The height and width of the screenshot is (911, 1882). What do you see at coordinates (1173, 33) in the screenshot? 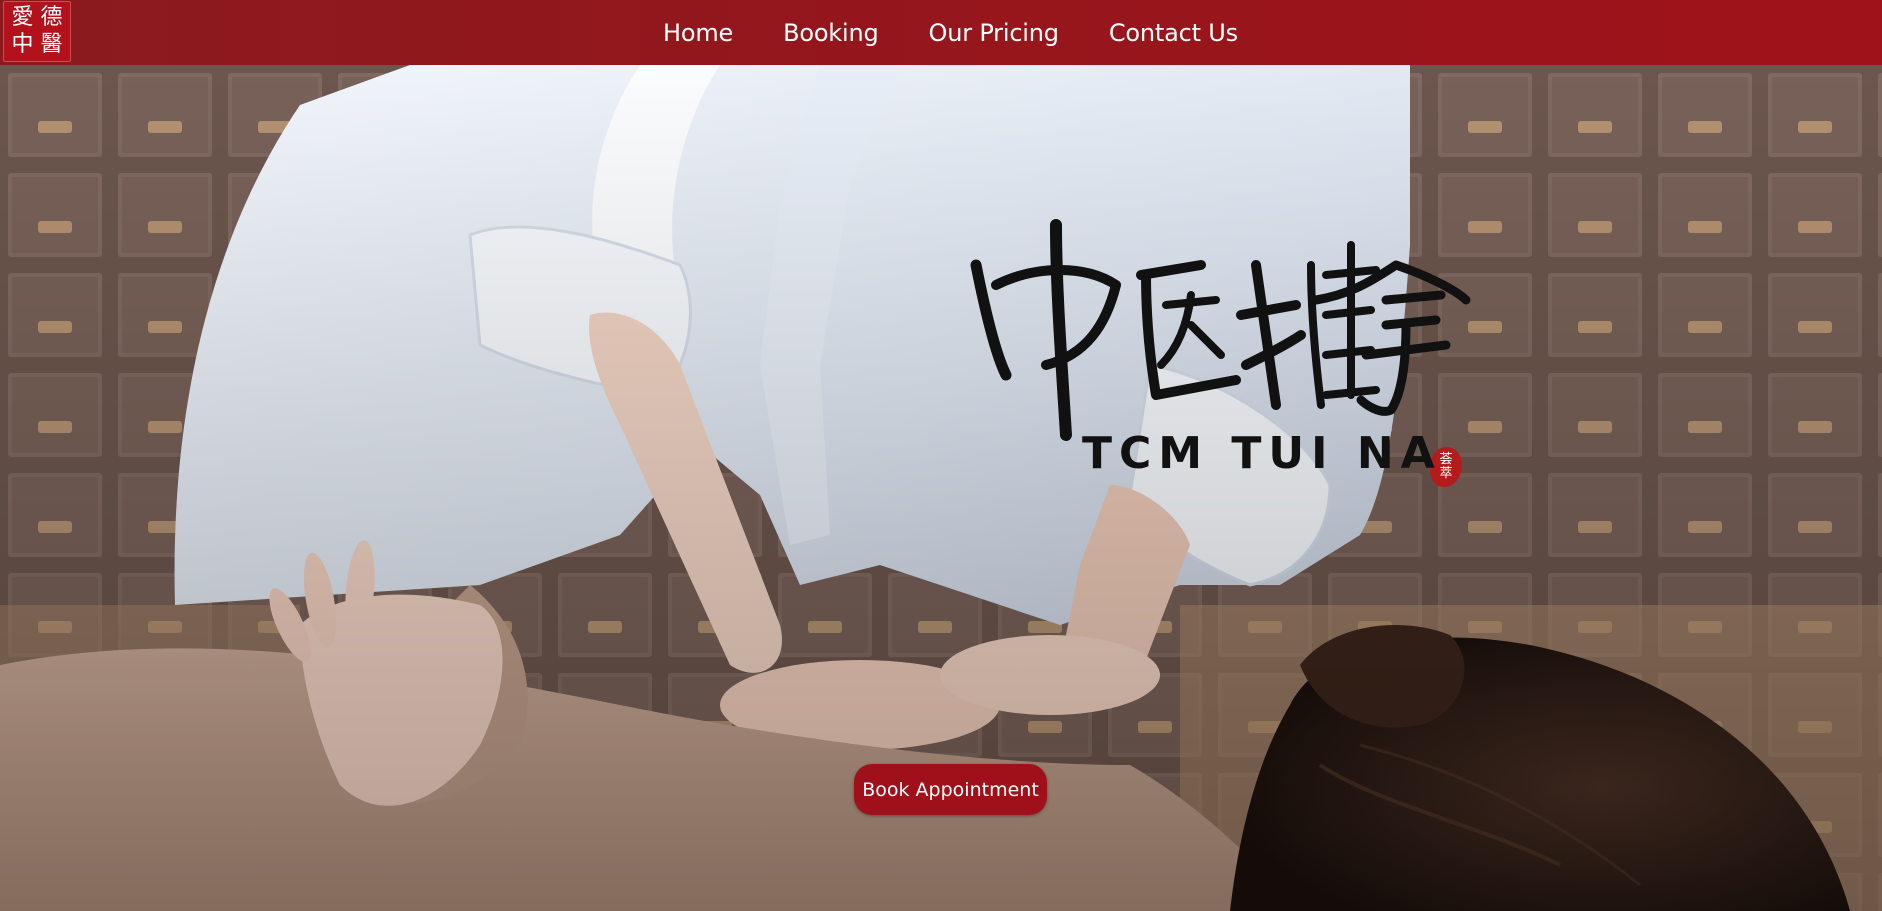
I see `nav-contact-link: Contact Us` at bounding box center [1173, 33].